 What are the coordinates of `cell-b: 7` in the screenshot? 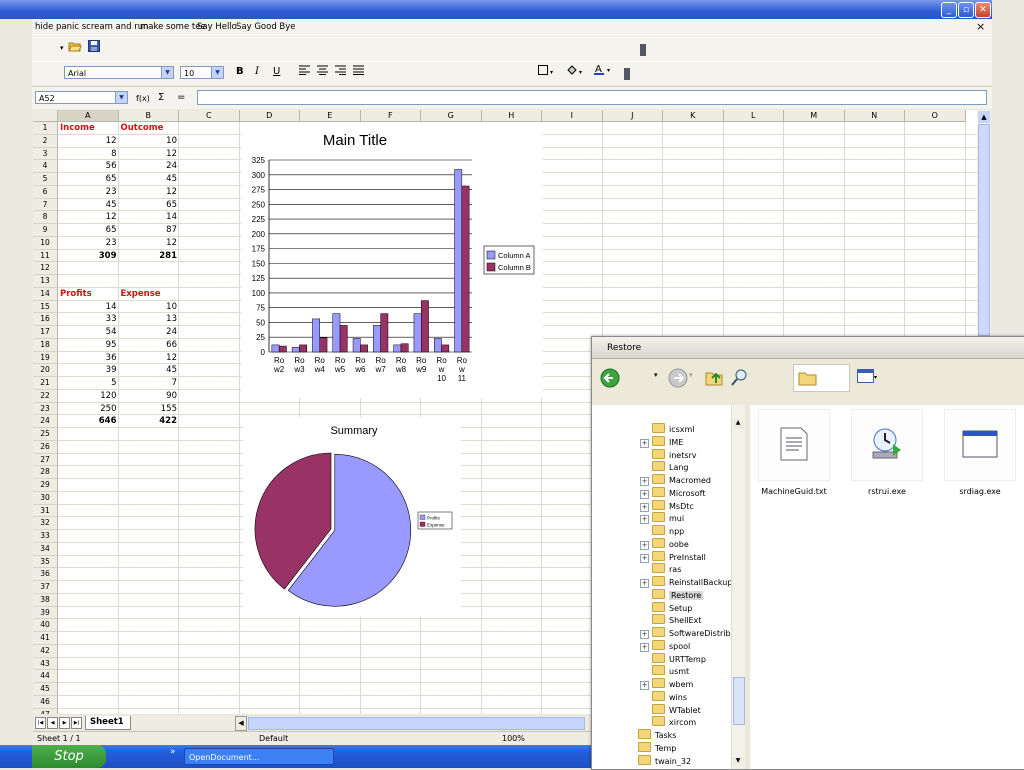 It's located at (149, 383).